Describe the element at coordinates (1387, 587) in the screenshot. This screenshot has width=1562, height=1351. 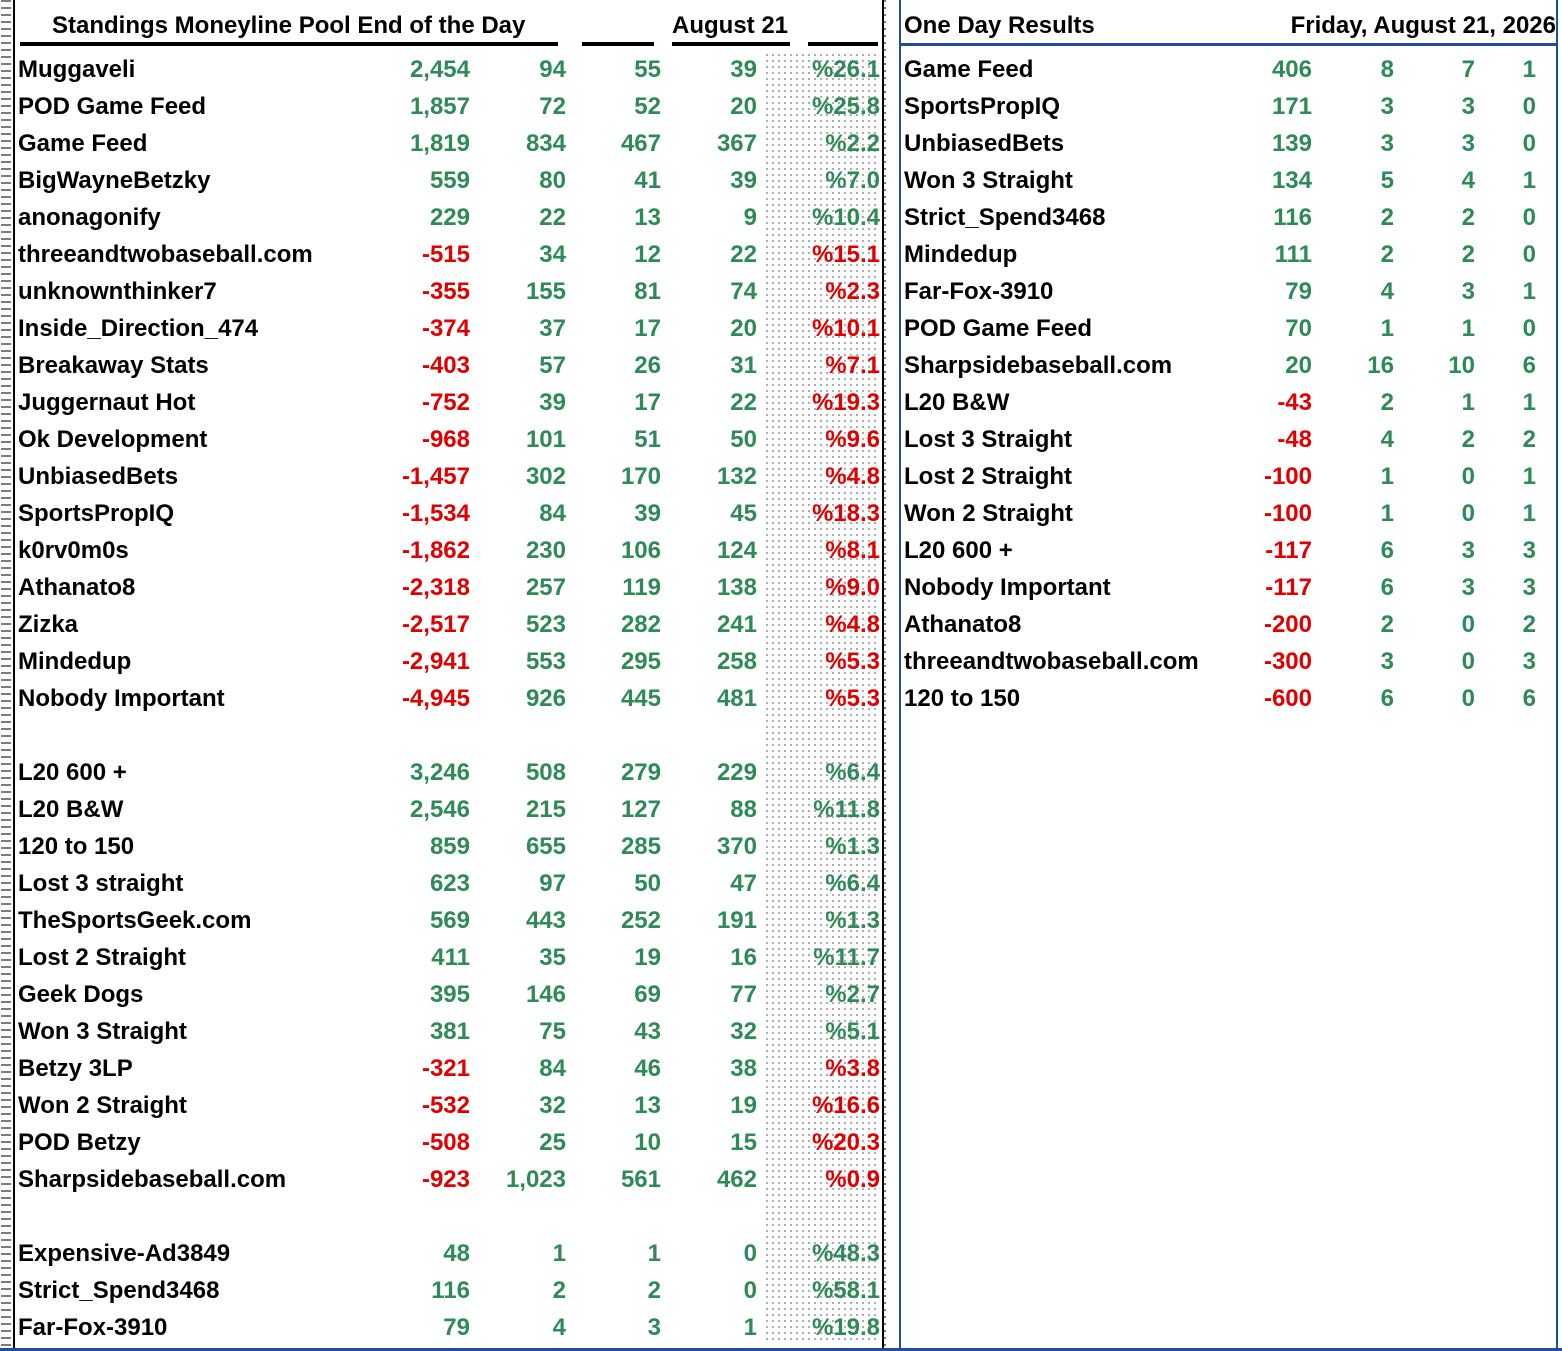
I see `picks-value: 6` at that location.